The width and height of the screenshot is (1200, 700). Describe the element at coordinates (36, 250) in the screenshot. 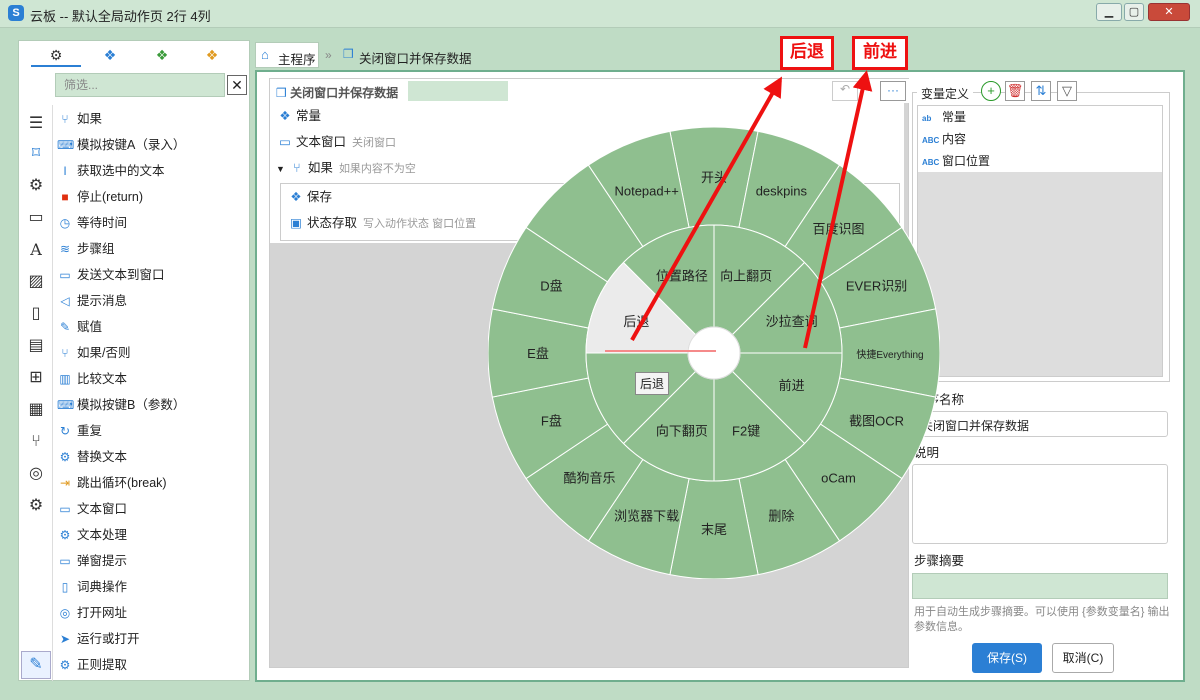

I see `font-icon: A` at that location.